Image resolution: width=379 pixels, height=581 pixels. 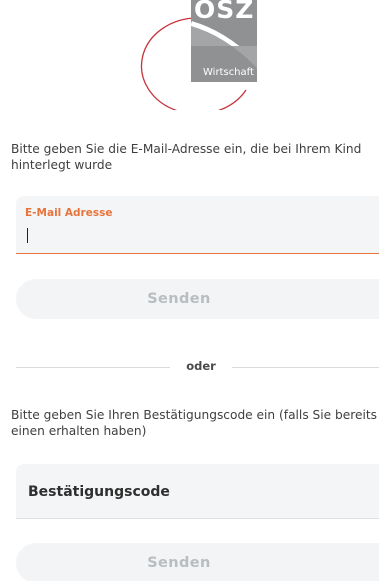 What do you see at coordinates (305, 367) in the screenshot?
I see `divider-line-right` at bounding box center [305, 367].